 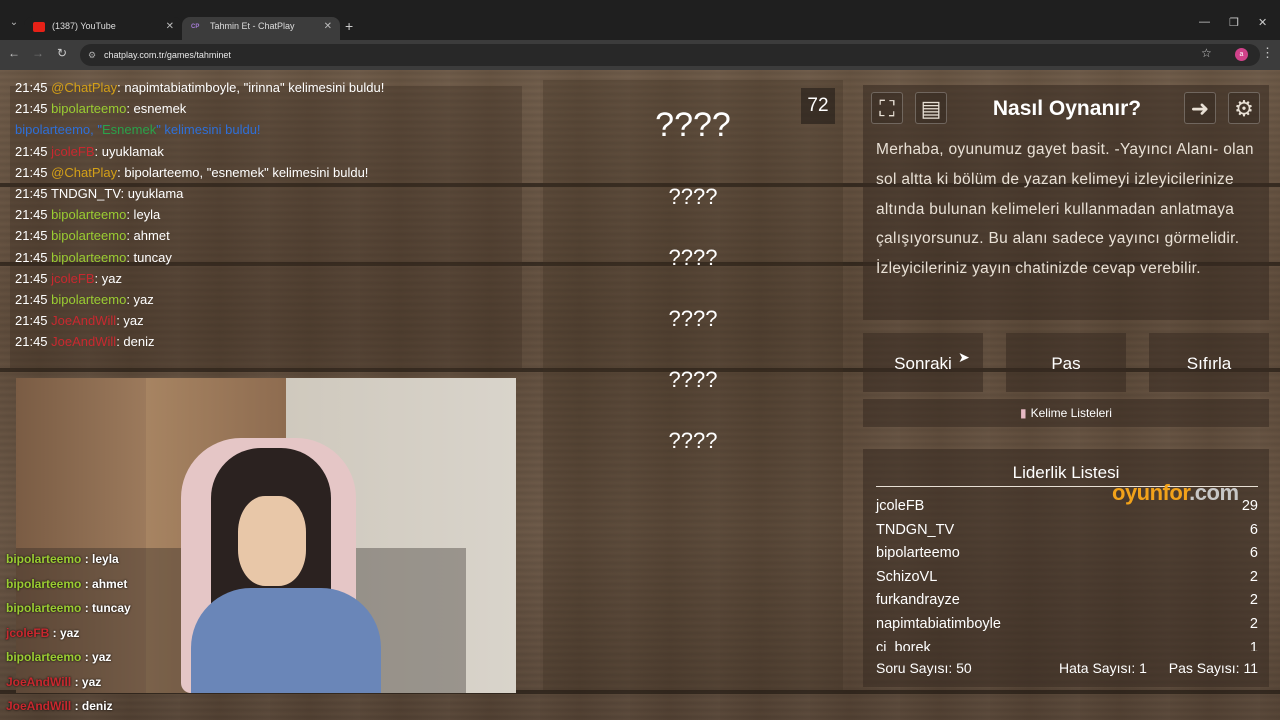 I want to click on chat-text: : esnemek, so click(x=156, y=109).